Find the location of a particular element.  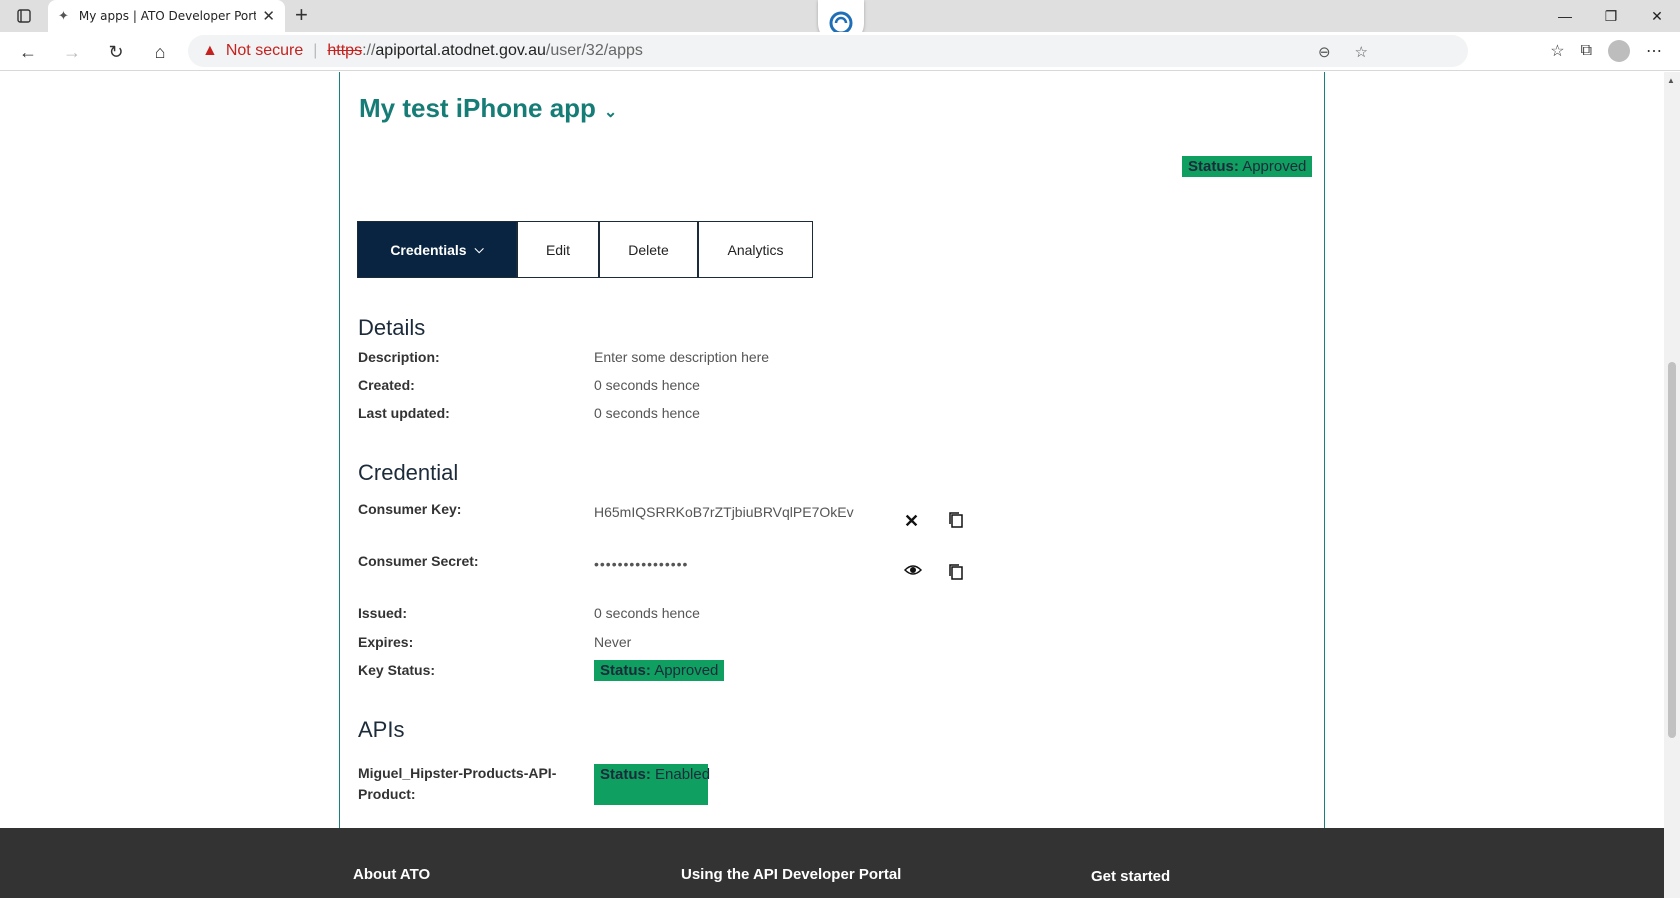

back-icon: ← is located at coordinates (28, 52).